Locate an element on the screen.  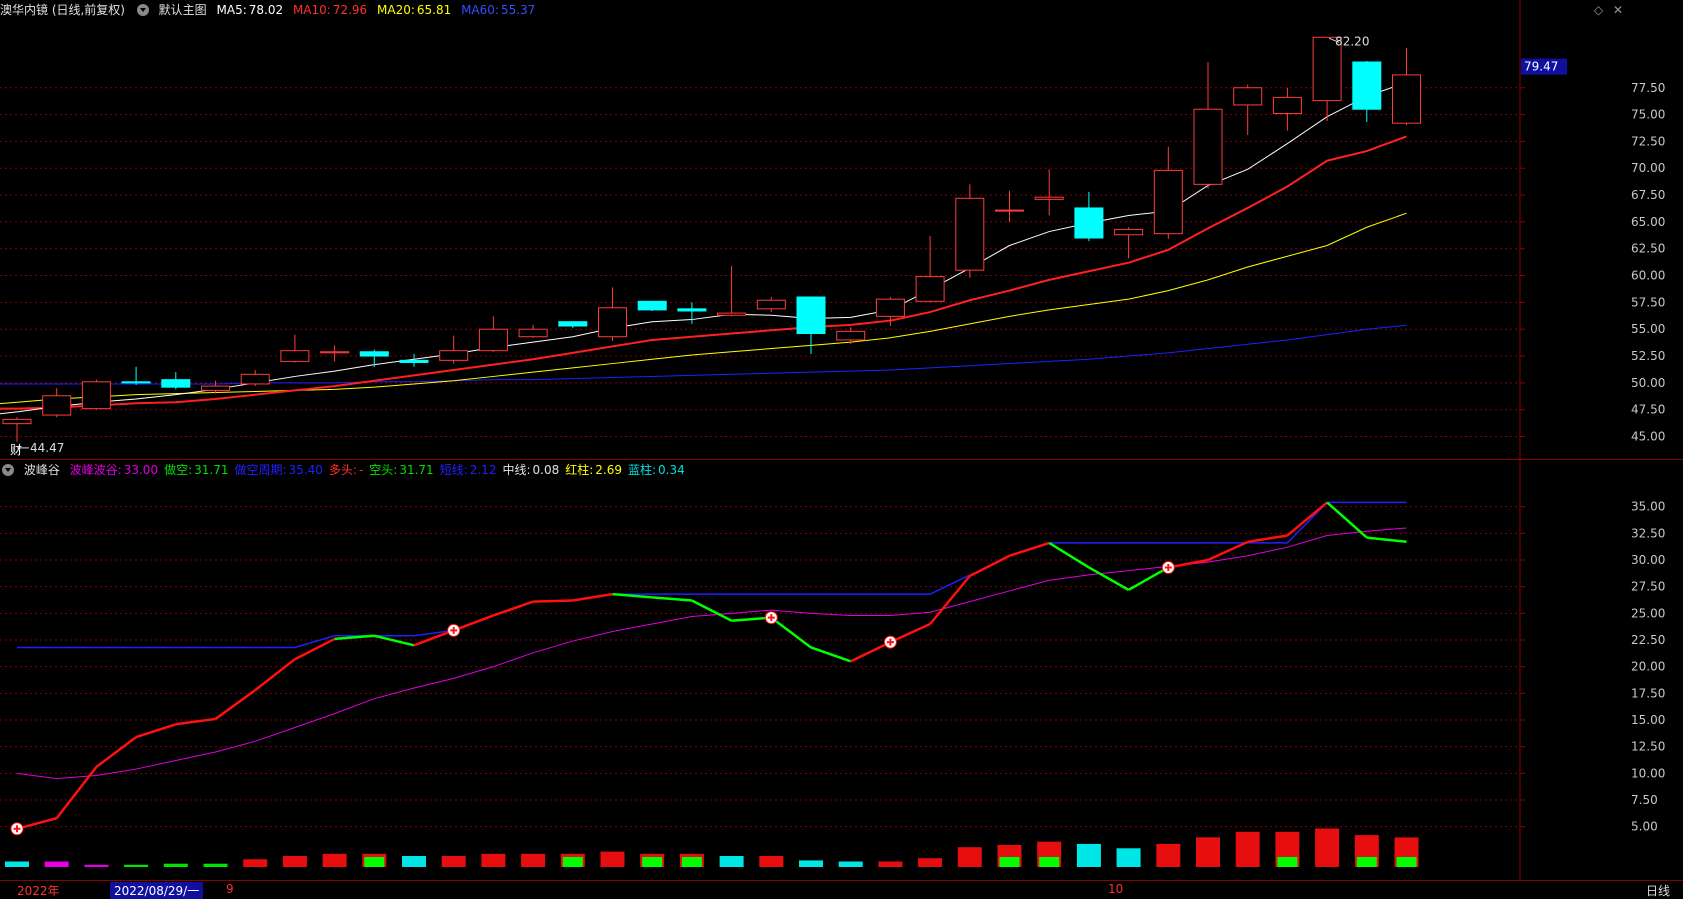
low-annotation: 44.47 is located at coordinates (47, 448).